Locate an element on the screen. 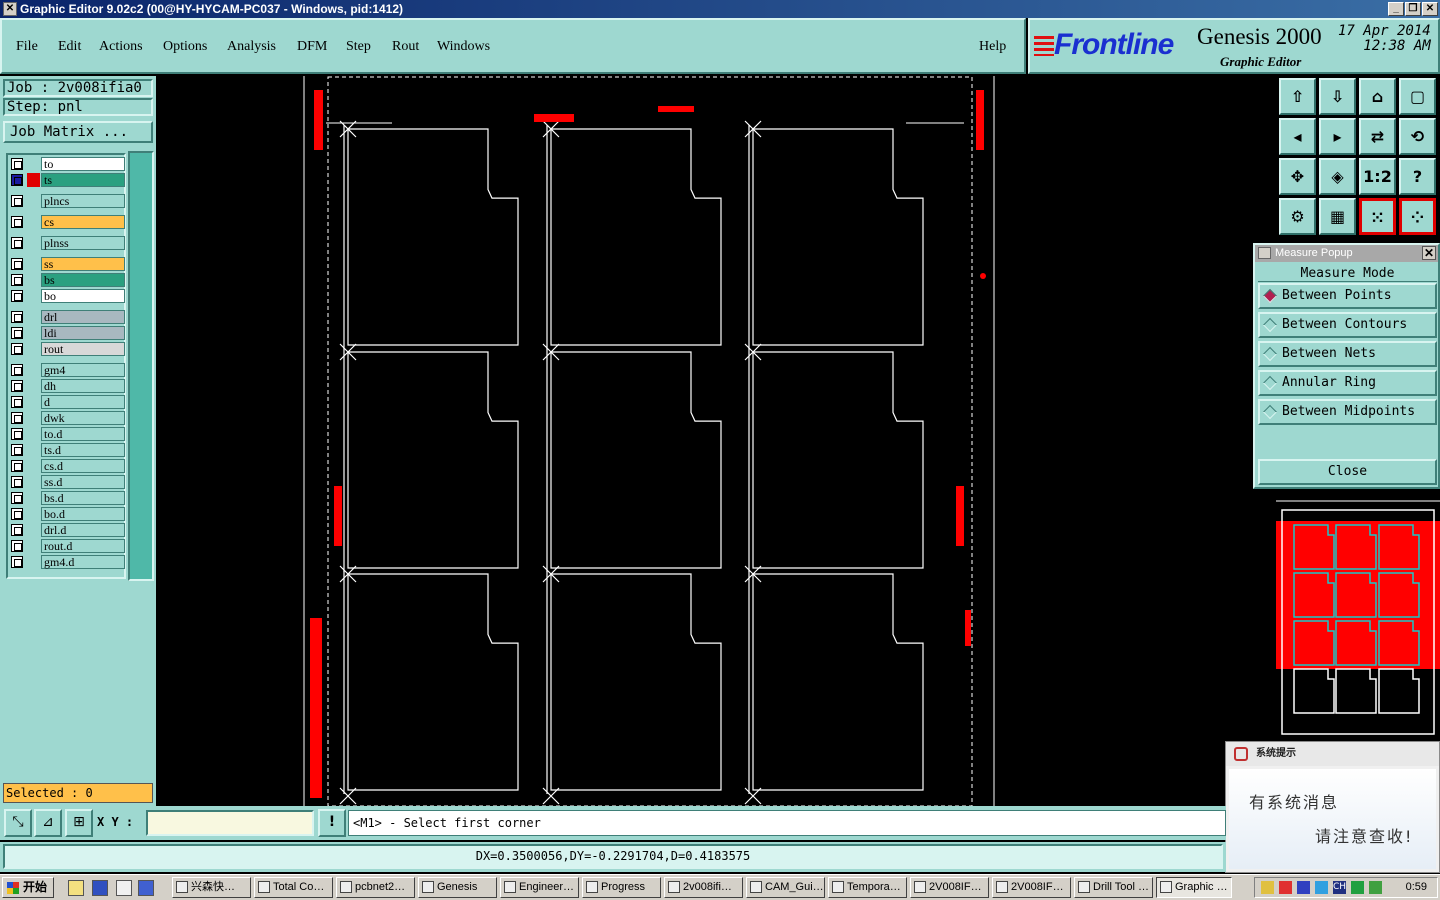 Image resolution: width=1440 pixels, height=900 pixels. layer-name: d is located at coordinates (83, 402).